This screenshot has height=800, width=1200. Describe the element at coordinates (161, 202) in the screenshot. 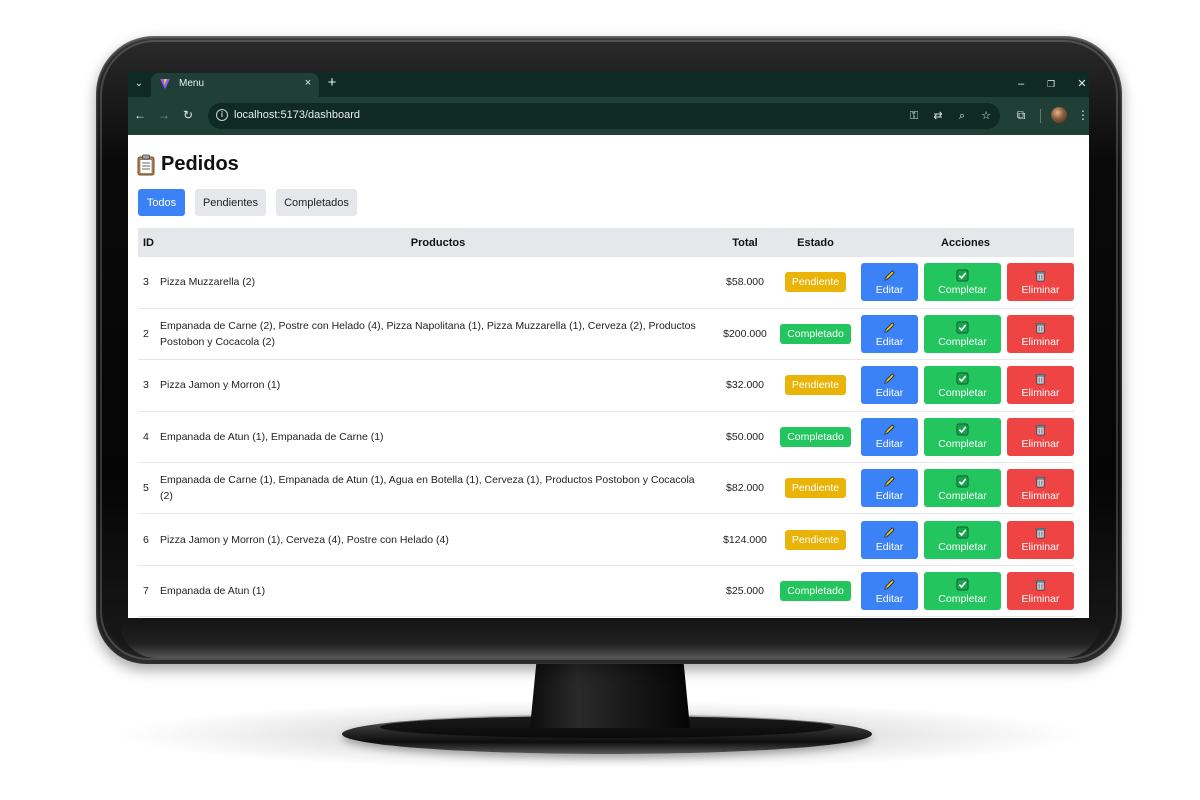

I see `filter-todos-button: Todos` at that location.